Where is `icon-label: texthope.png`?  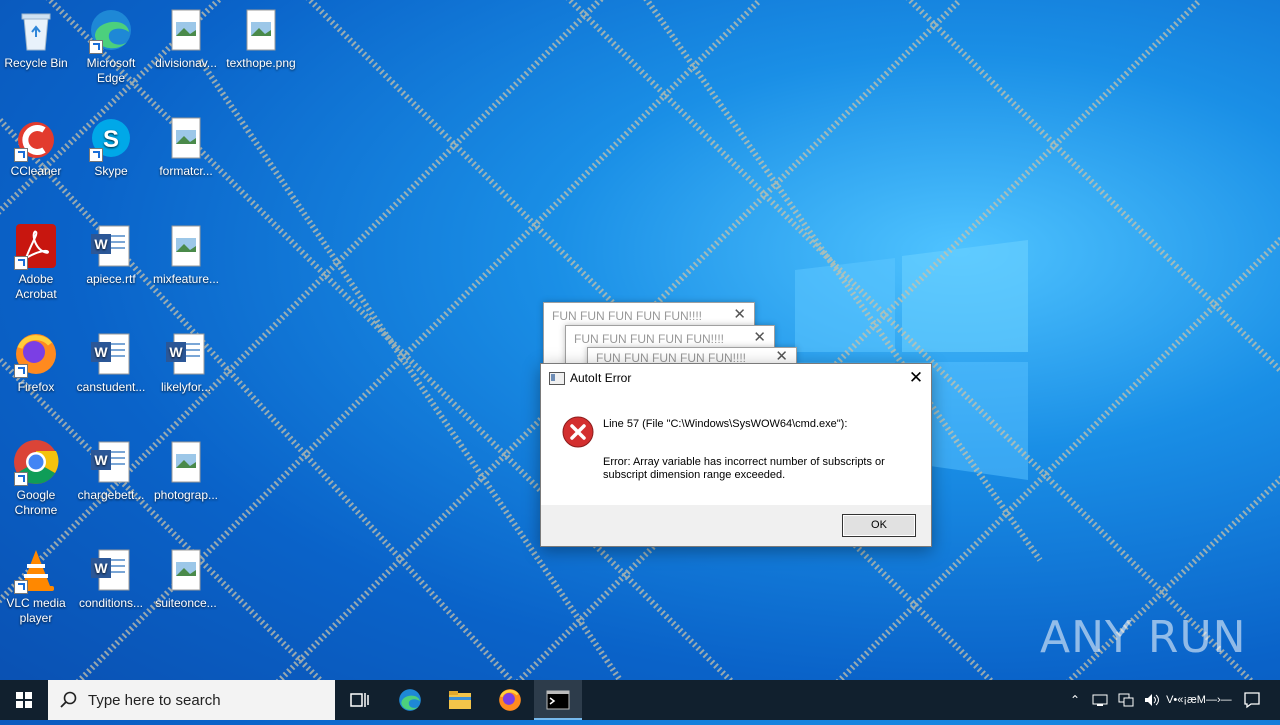 icon-label: texthope.png is located at coordinates (261, 63).